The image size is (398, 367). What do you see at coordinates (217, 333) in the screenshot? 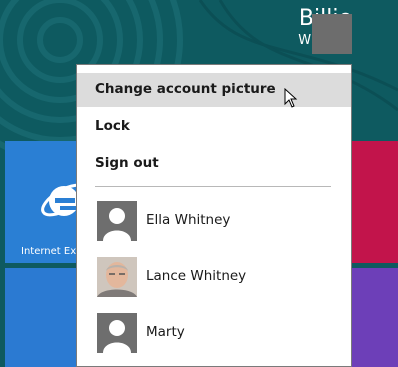
I see `switch-user-marty: Marty` at bounding box center [217, 333].